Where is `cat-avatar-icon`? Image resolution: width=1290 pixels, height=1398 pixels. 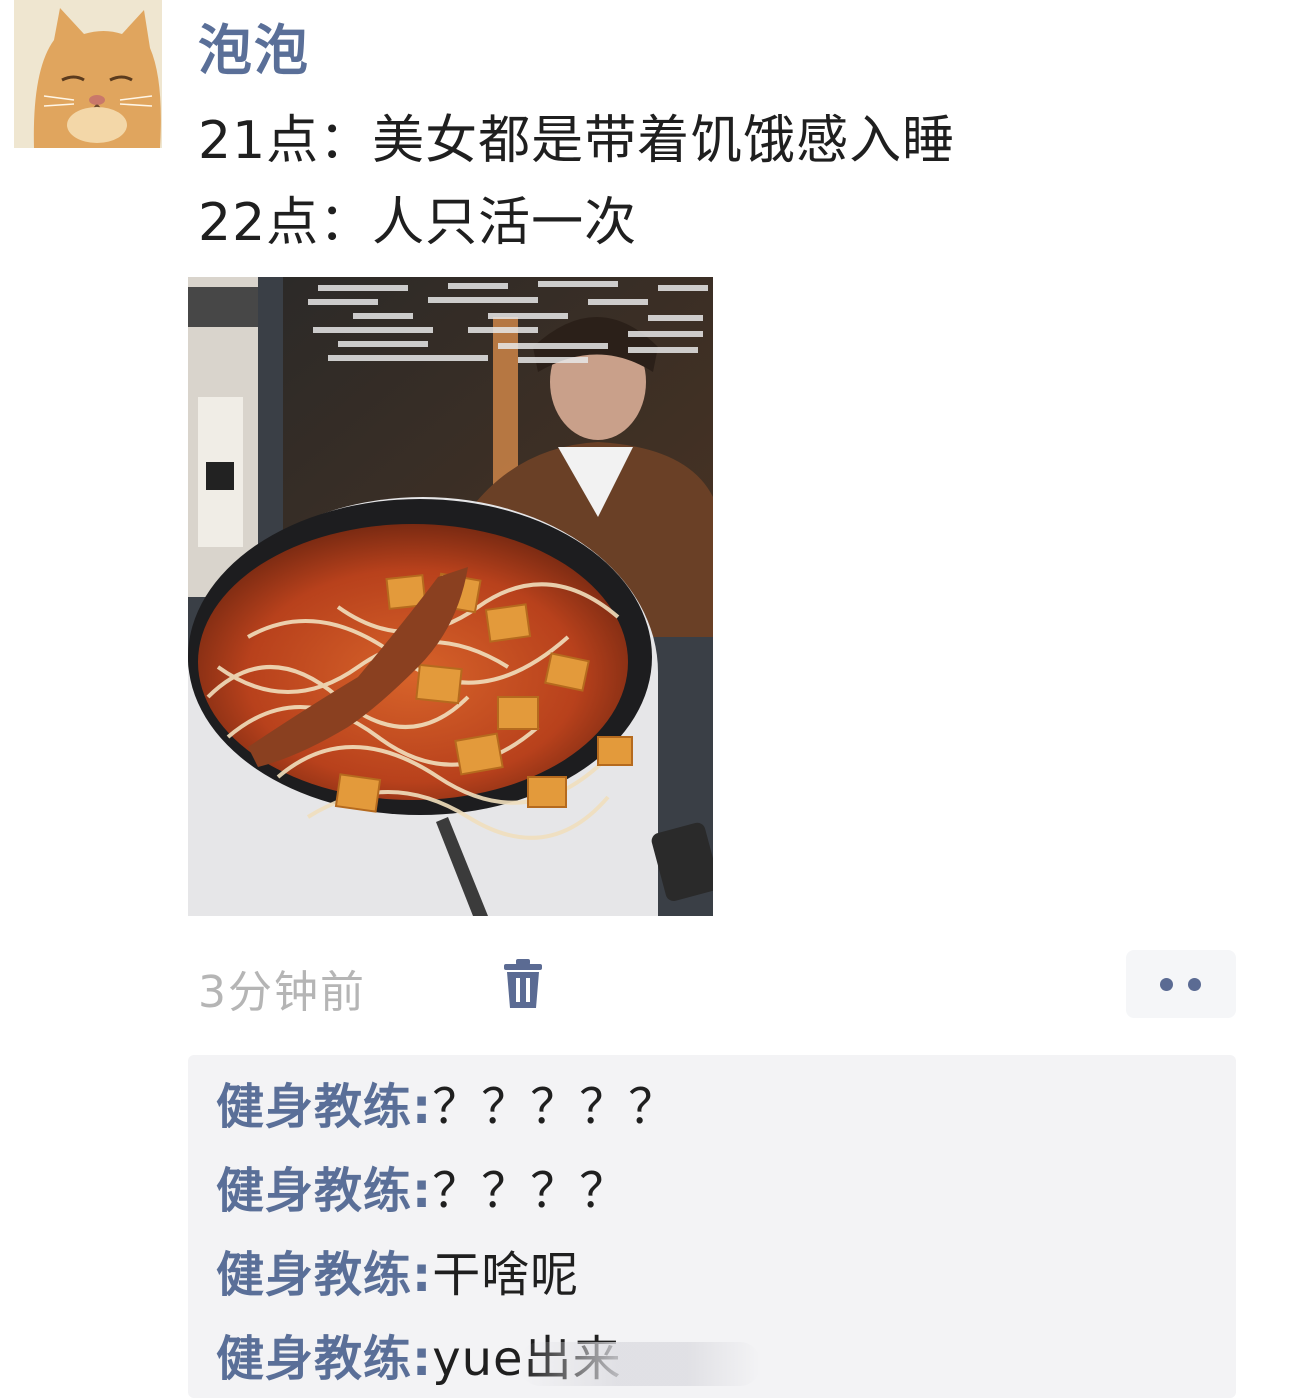
cat-avatar-icon is located at coordinates (88, 74).